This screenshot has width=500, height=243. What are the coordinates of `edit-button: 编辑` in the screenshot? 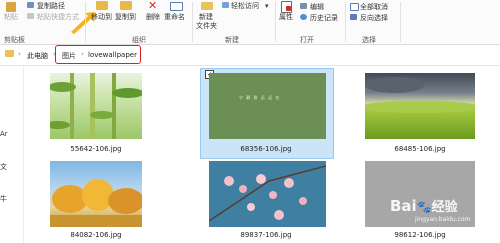 It's located at (317, 7).